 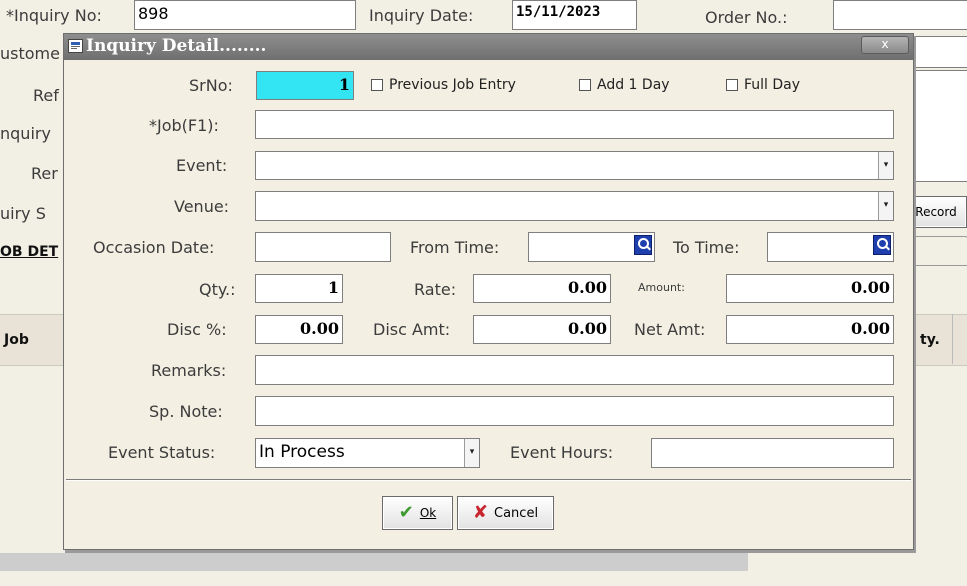 I want to click on event-hours-label: Event Hours:, so click(x=562, y=452).